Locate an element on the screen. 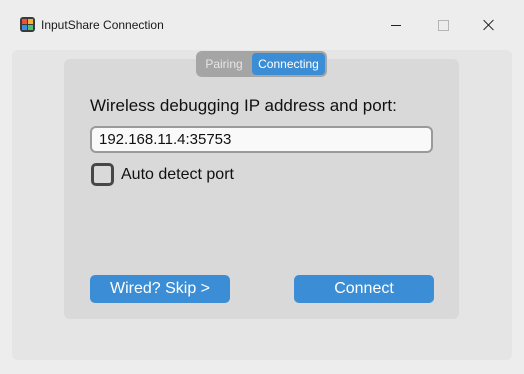  mode-tab-switcher: Pairing Connecting is located at coordinates (261, 64).